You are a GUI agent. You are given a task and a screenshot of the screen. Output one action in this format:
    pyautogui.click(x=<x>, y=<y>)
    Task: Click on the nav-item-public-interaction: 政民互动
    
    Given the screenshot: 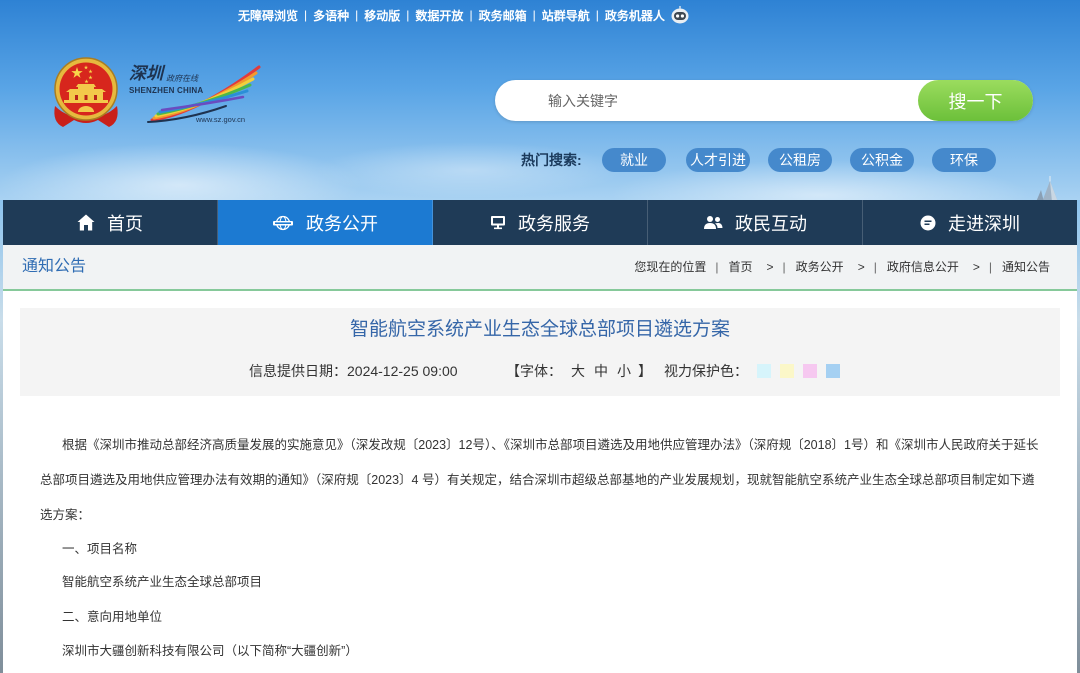 What is the action you would take?
    pyautogui.click(x=755, y=222)
    